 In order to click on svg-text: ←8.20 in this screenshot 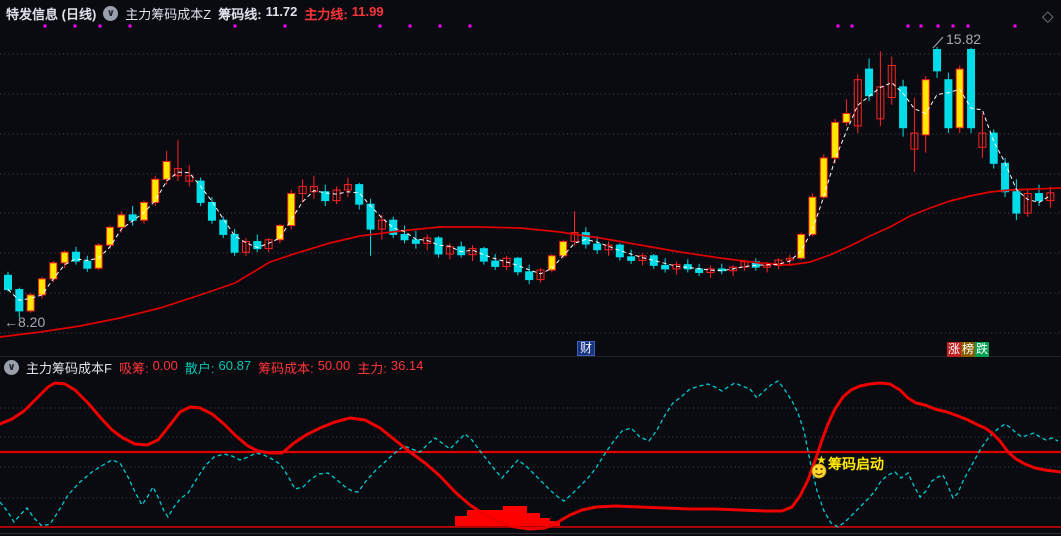, I will do `click(24, 322)`.